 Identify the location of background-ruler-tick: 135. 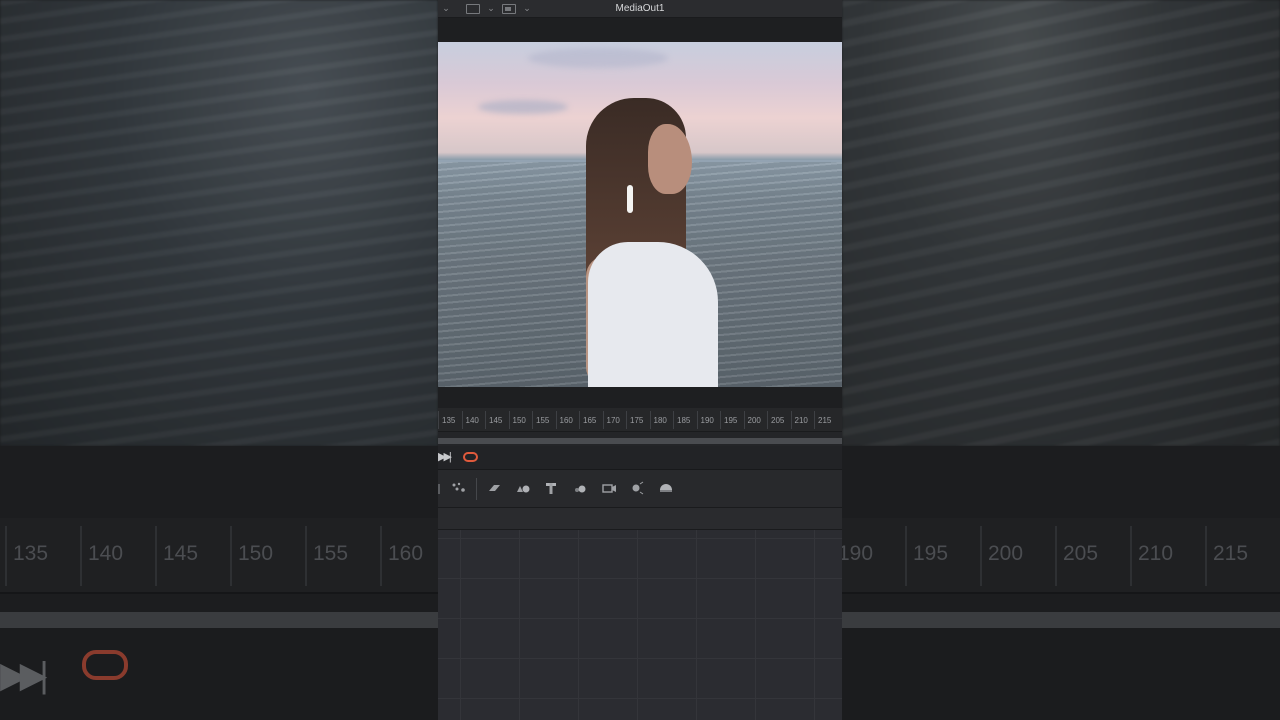
(26, 556).